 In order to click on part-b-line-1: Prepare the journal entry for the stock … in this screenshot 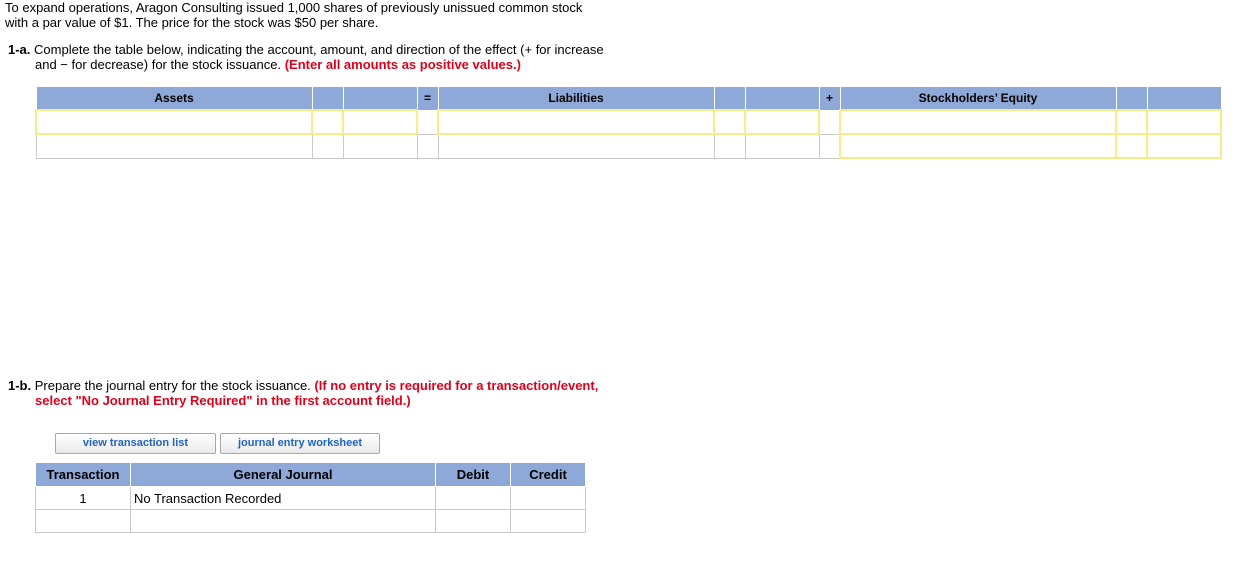, I will do `click(172, 385)`.